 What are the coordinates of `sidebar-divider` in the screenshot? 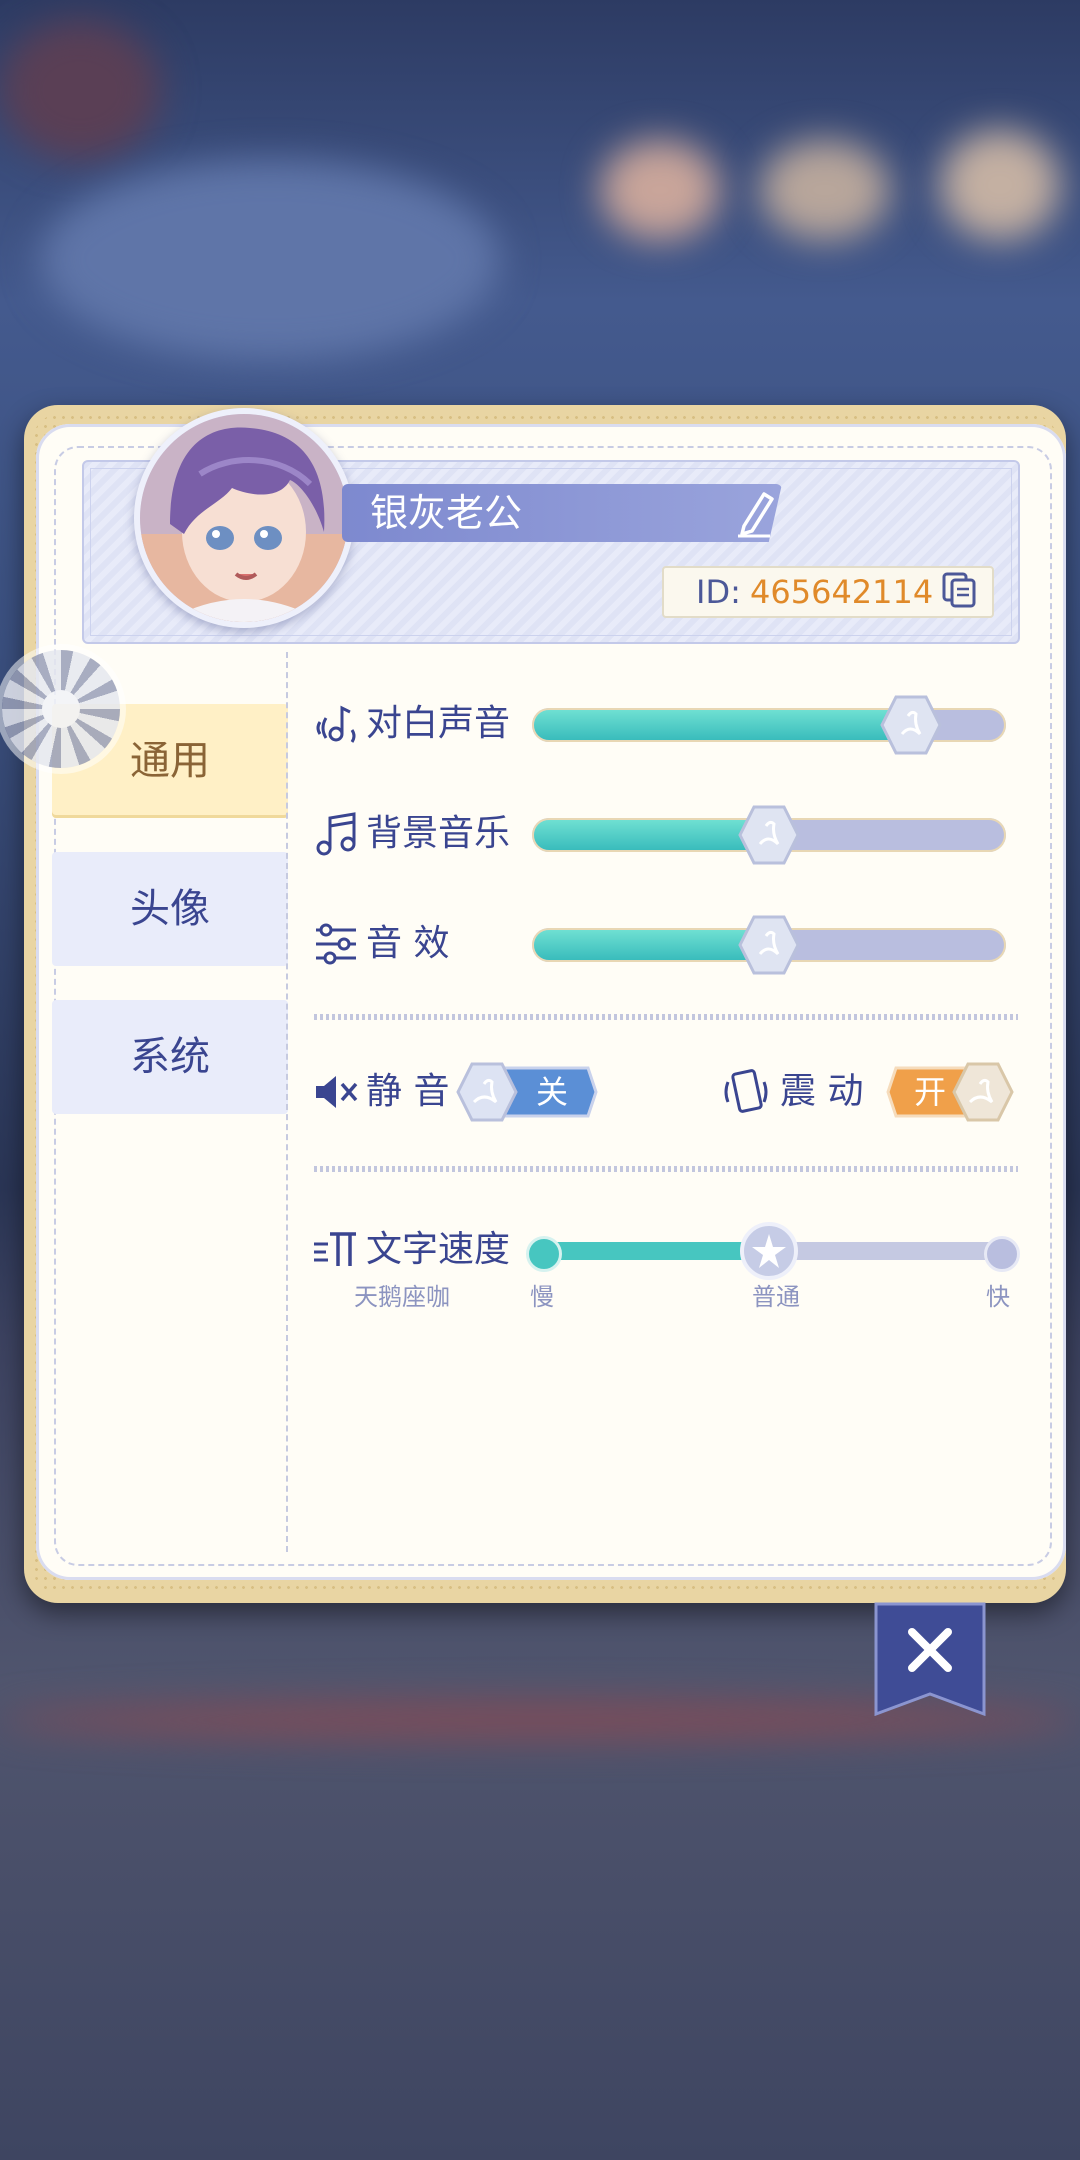 It's located at (287, 1102).